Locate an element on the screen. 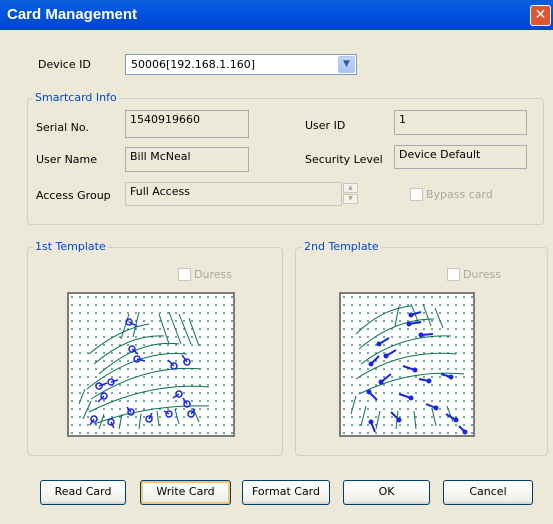 This screenshot has width=553, height=524. first-template-title: 1st Template is located at coordinates (70, 246).